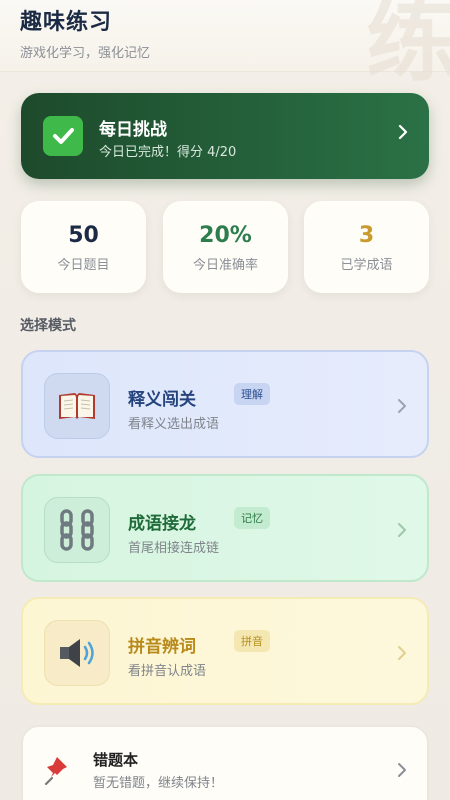 The height and width of the screenshot is (800, 450). What do you see at coordinates (225, 762) in the screenshot?
I see `wrong-book-card: 错题本 暂无错题，继续保持！` at bounding box center [225, 762].